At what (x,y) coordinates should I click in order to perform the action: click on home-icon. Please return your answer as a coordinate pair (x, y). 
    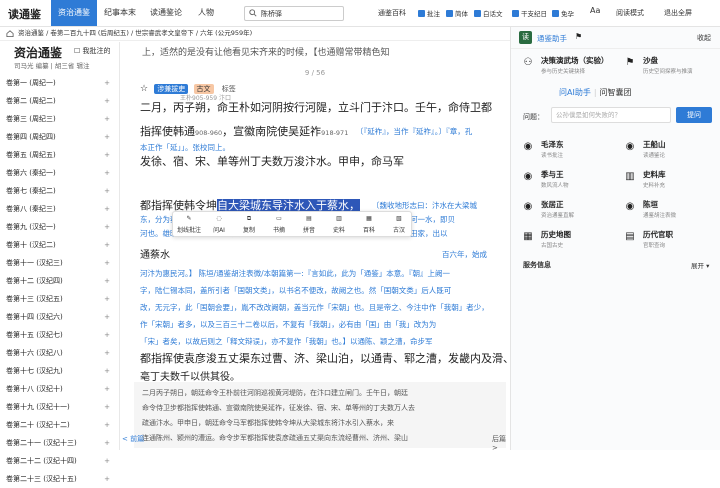
    Looking at the image, I should click on (10, 33).